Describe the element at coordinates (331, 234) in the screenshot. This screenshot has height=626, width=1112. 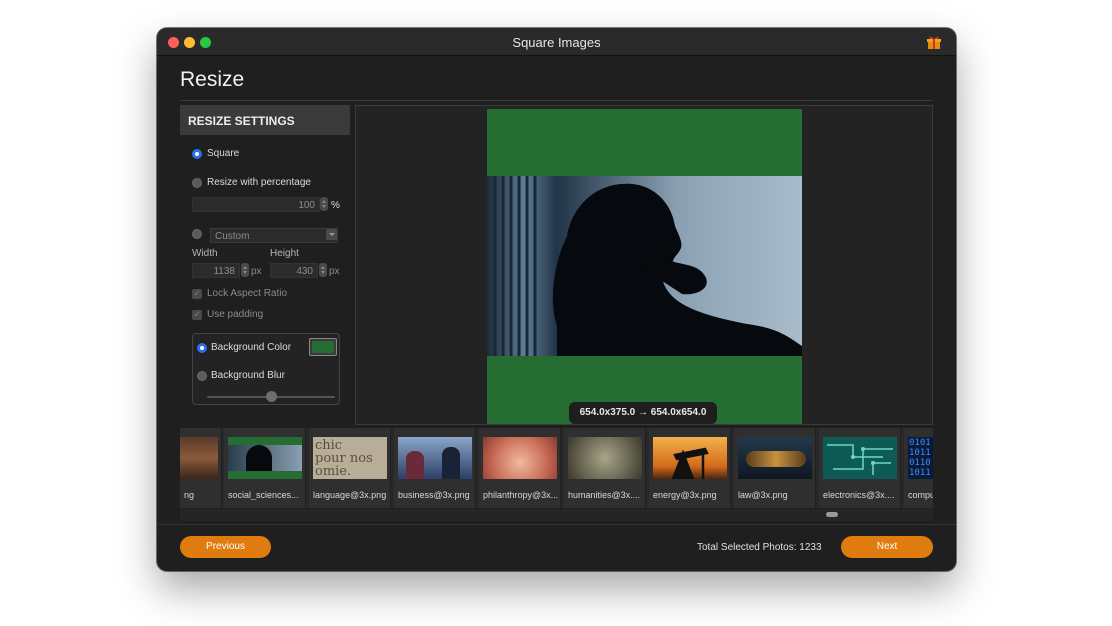
I see `chevron-down-icon` at that location.